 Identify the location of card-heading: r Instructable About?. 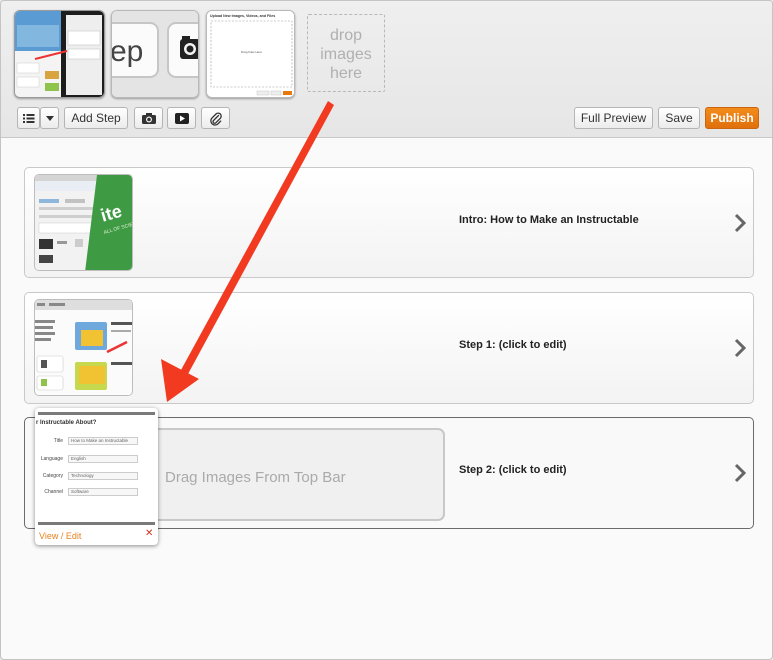
(66, 423).